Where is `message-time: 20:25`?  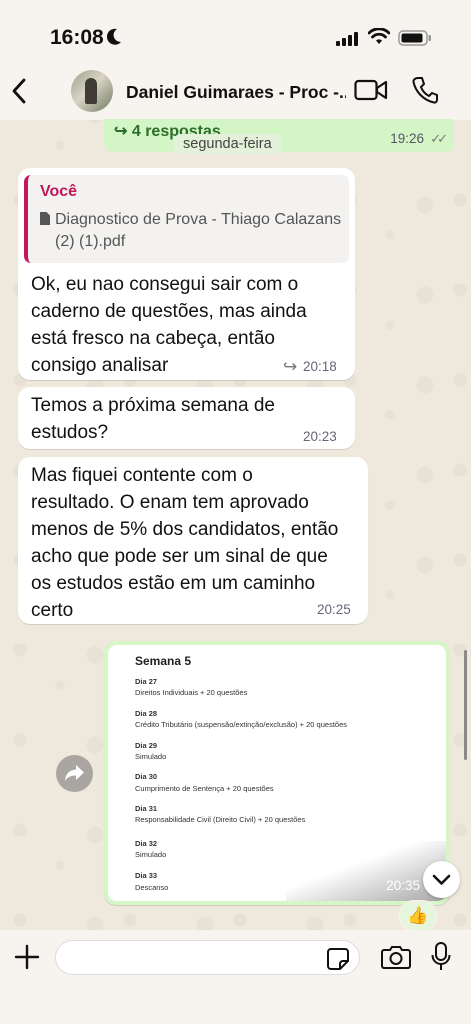
message-time: 20:25 is located at coordinates (334, 609).